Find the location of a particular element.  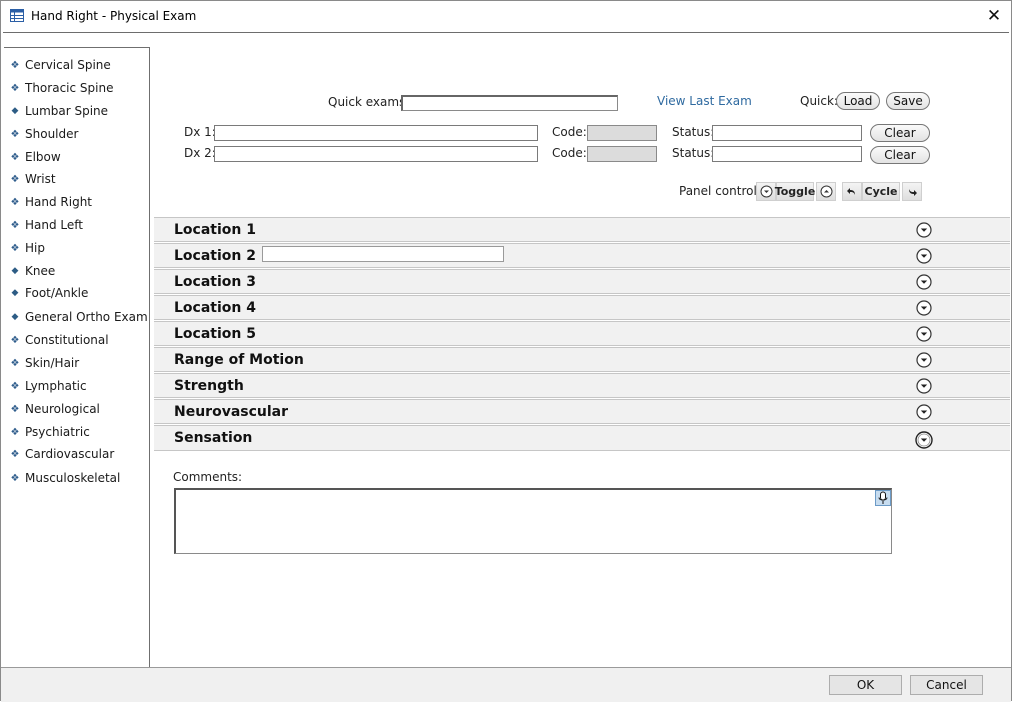

close-icon: ✕ is located at coordinates (994, 16).